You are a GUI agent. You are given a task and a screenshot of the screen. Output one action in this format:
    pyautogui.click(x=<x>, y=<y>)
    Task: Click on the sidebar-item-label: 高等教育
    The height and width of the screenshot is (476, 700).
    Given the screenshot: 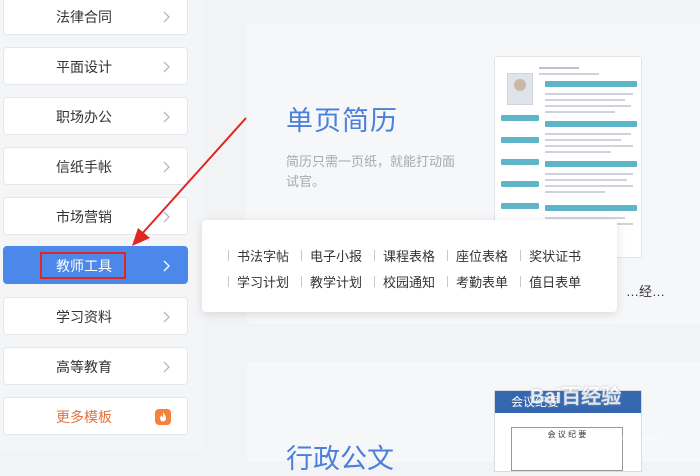 What is the action you would take?
    pyautogui.click(x=84, y=367)
    